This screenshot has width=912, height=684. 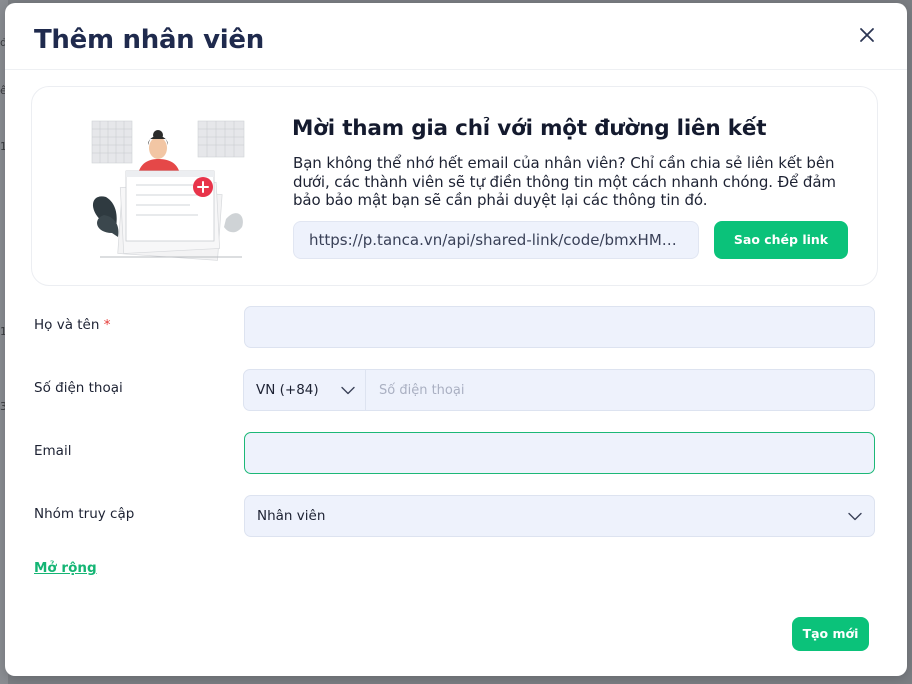 I want to click on full-name-input, so click(x=559, y=327).